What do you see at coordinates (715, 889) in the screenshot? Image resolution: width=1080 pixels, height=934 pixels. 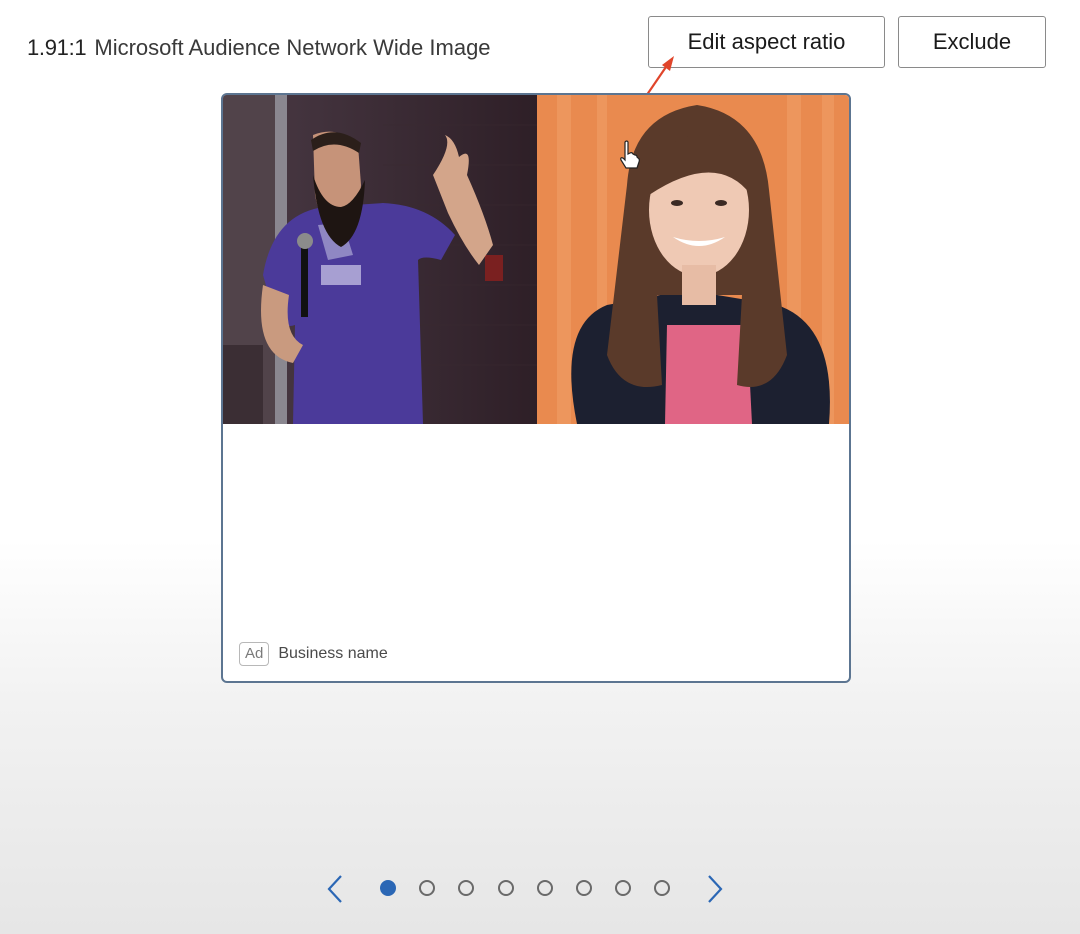 I see `chevron-right-icon` at bounding box center [715, 889].